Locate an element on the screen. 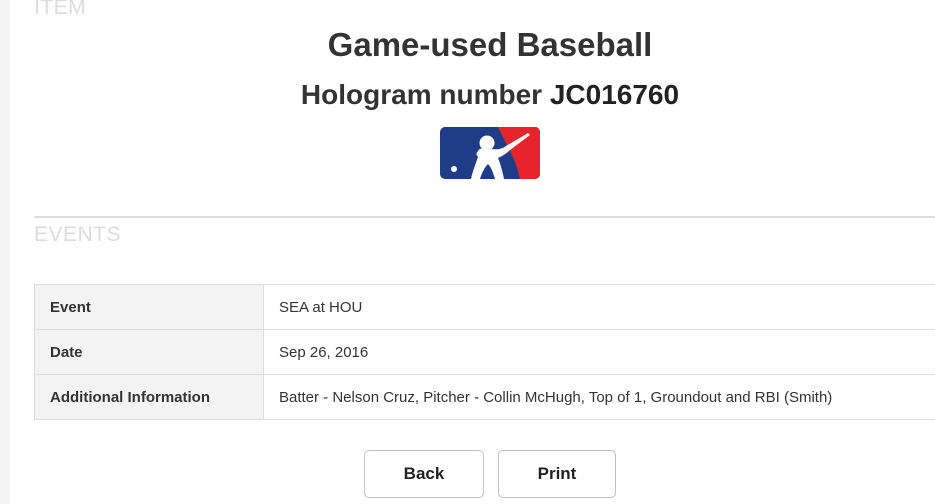 This screenshot has width=935, height=504. item-title: Game-used Baseball is located at coordinates (490, 44).